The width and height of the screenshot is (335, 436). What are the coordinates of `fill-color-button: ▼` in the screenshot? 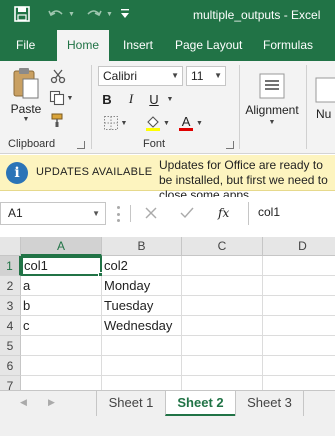 It's located at (157, 123).